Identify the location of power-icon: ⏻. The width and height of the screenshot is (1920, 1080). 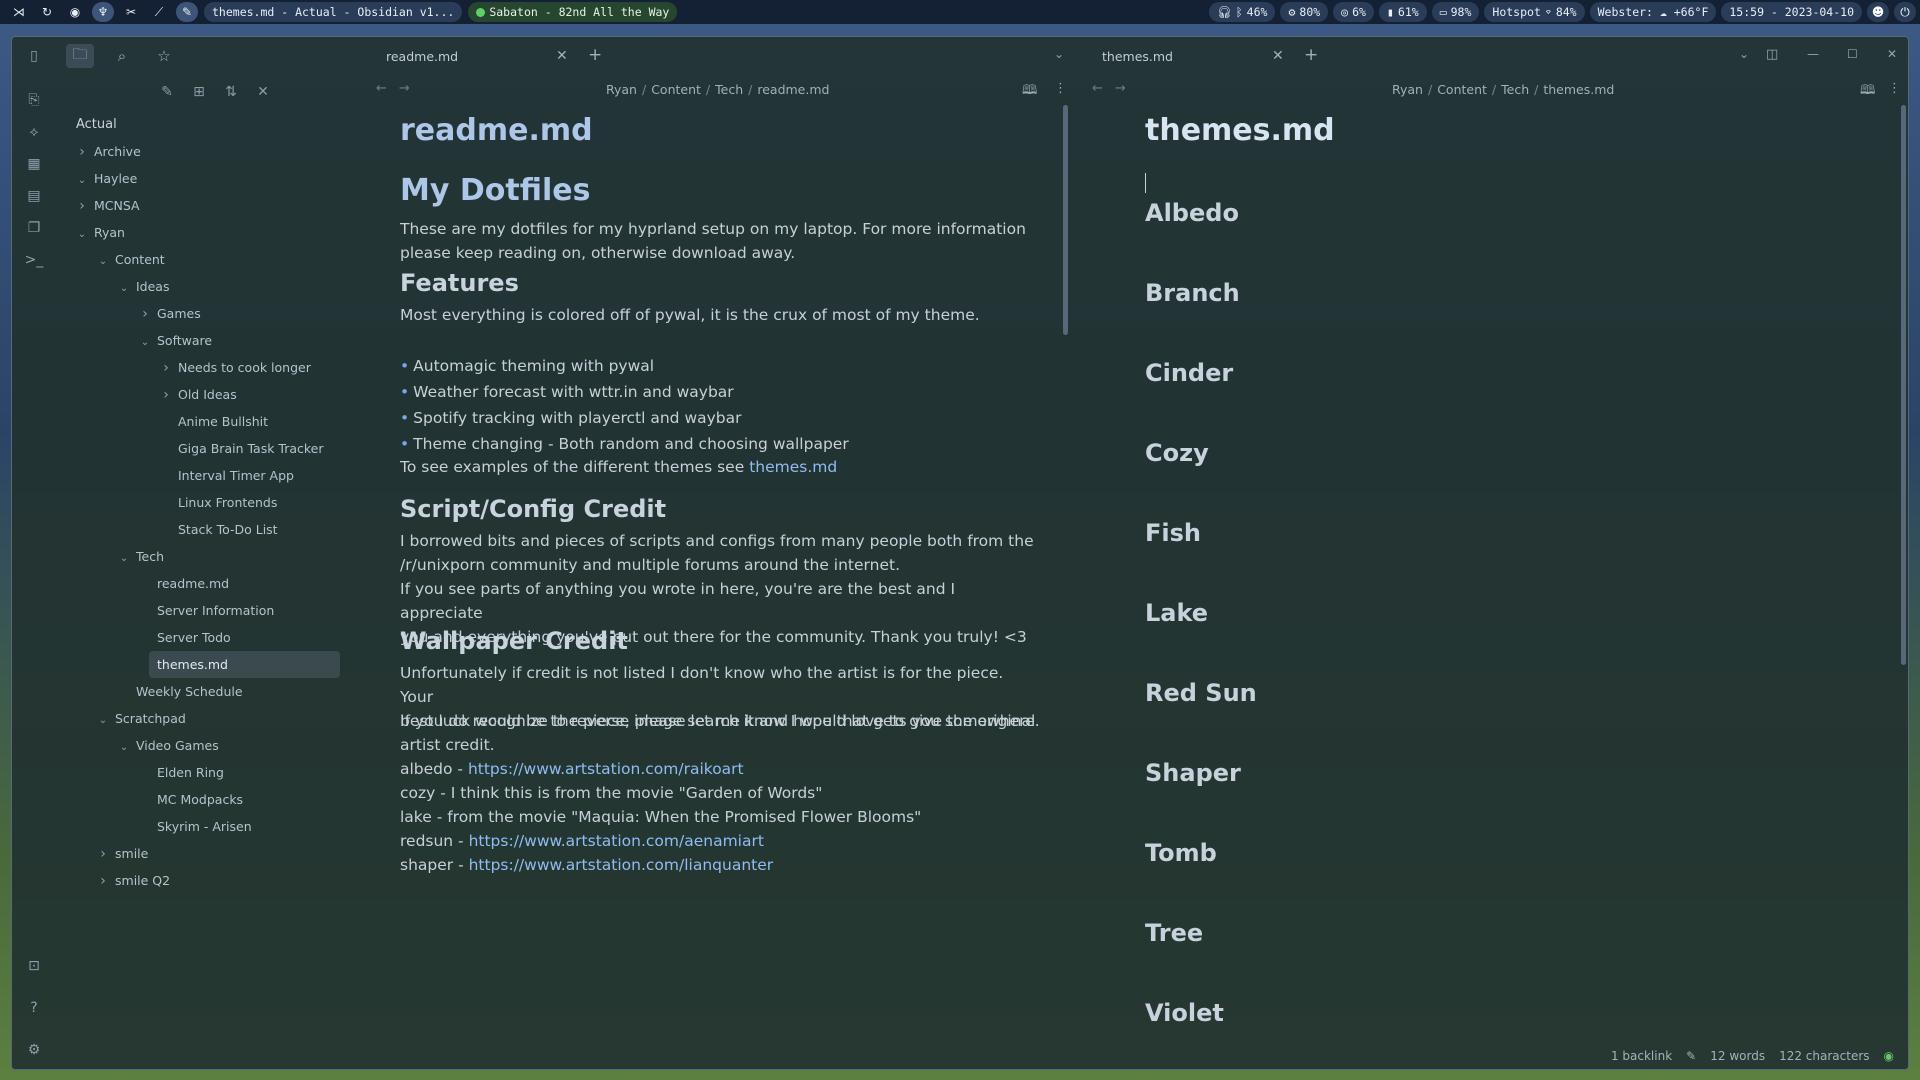
(1905, 12).